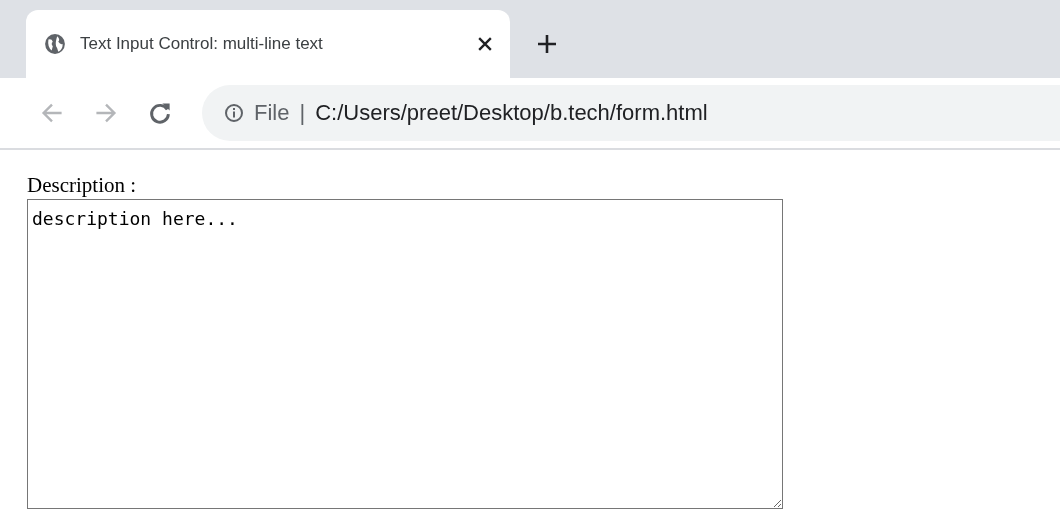  I want to click on reload-icon, so click(160, 113).